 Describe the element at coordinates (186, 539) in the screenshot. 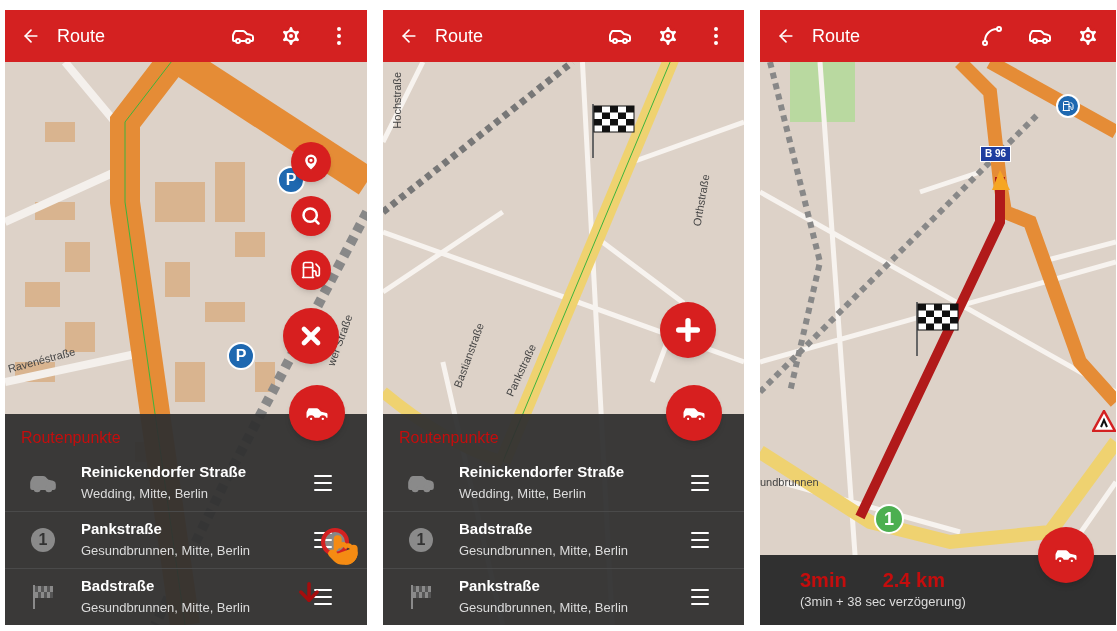

I see `waypoint-row: 1 Pankstraße Gesundbrunnen, Mitte, Berlin` at that location.